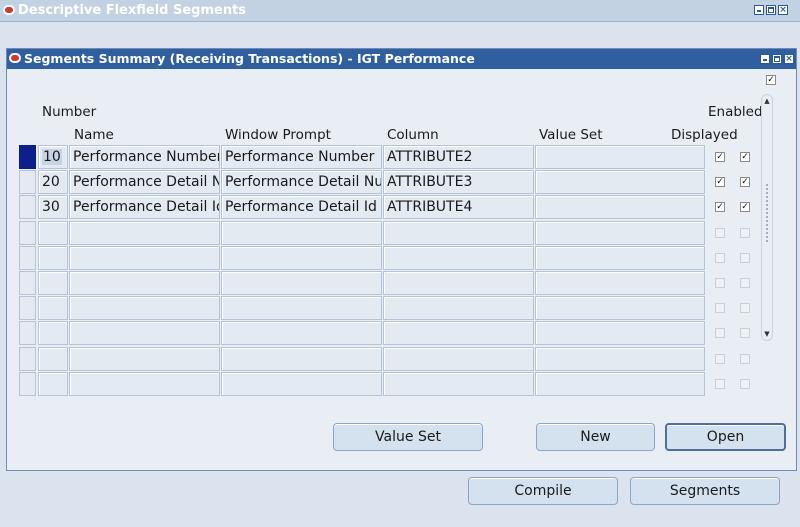  Describe the element at coordinates (767, 101) in the screenshot. I see `scroll-up-icon: ▲` at that location.